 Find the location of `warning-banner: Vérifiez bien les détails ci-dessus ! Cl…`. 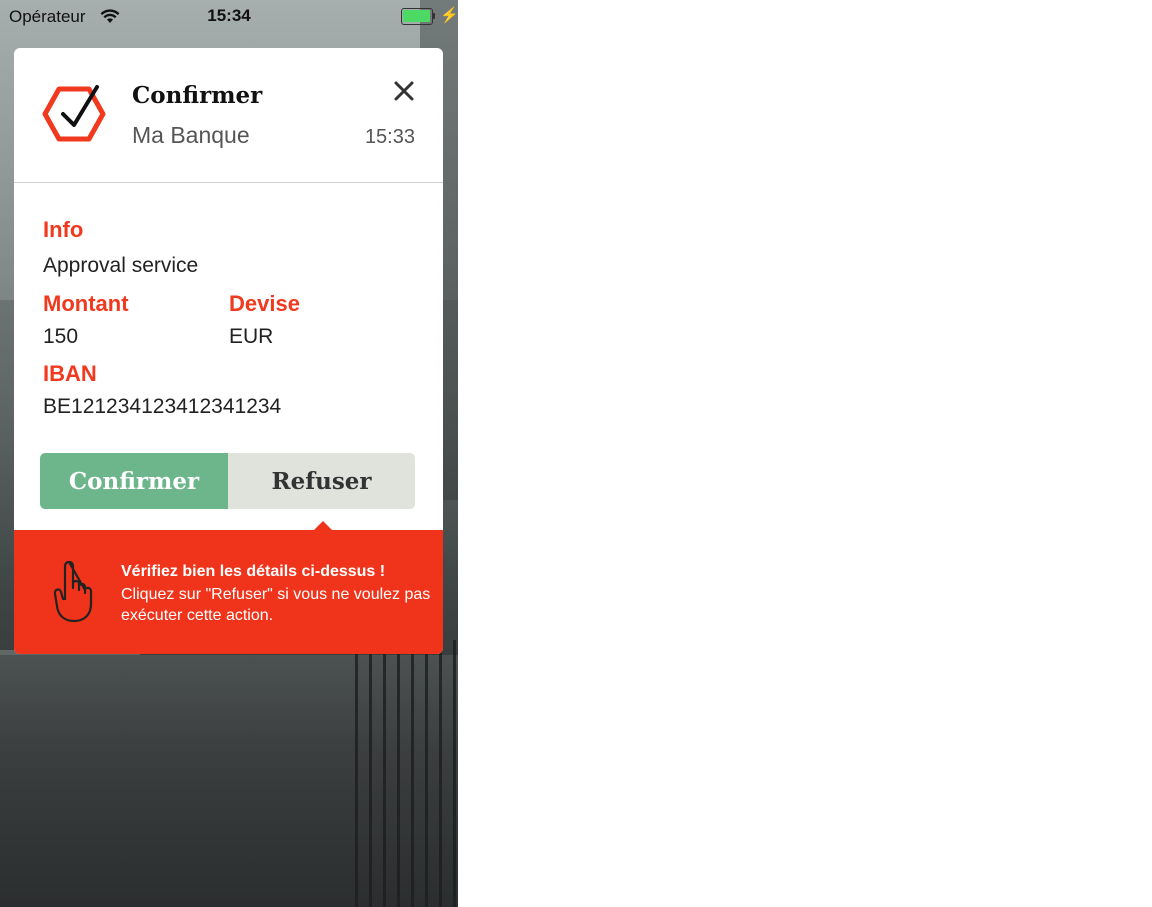

warning-banner: Vérifiez bien les détails ci-dessus ! Cl… is located at coordinates (228, 587).